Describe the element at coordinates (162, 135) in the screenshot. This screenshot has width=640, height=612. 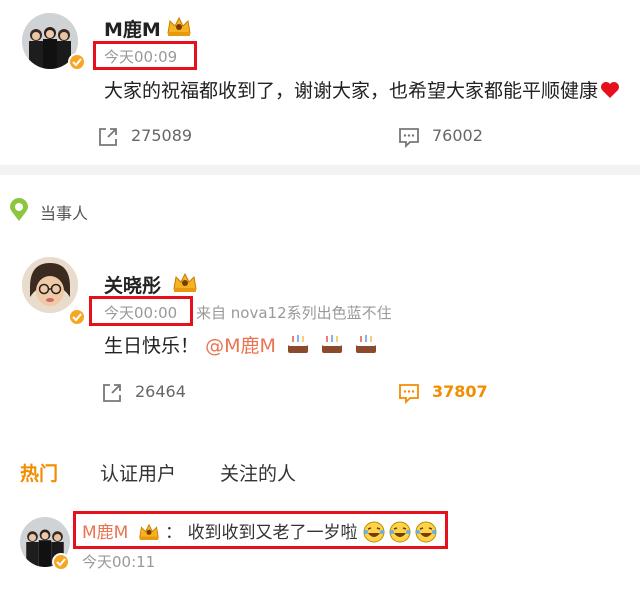
I see `repost-count: 275089` at that location.